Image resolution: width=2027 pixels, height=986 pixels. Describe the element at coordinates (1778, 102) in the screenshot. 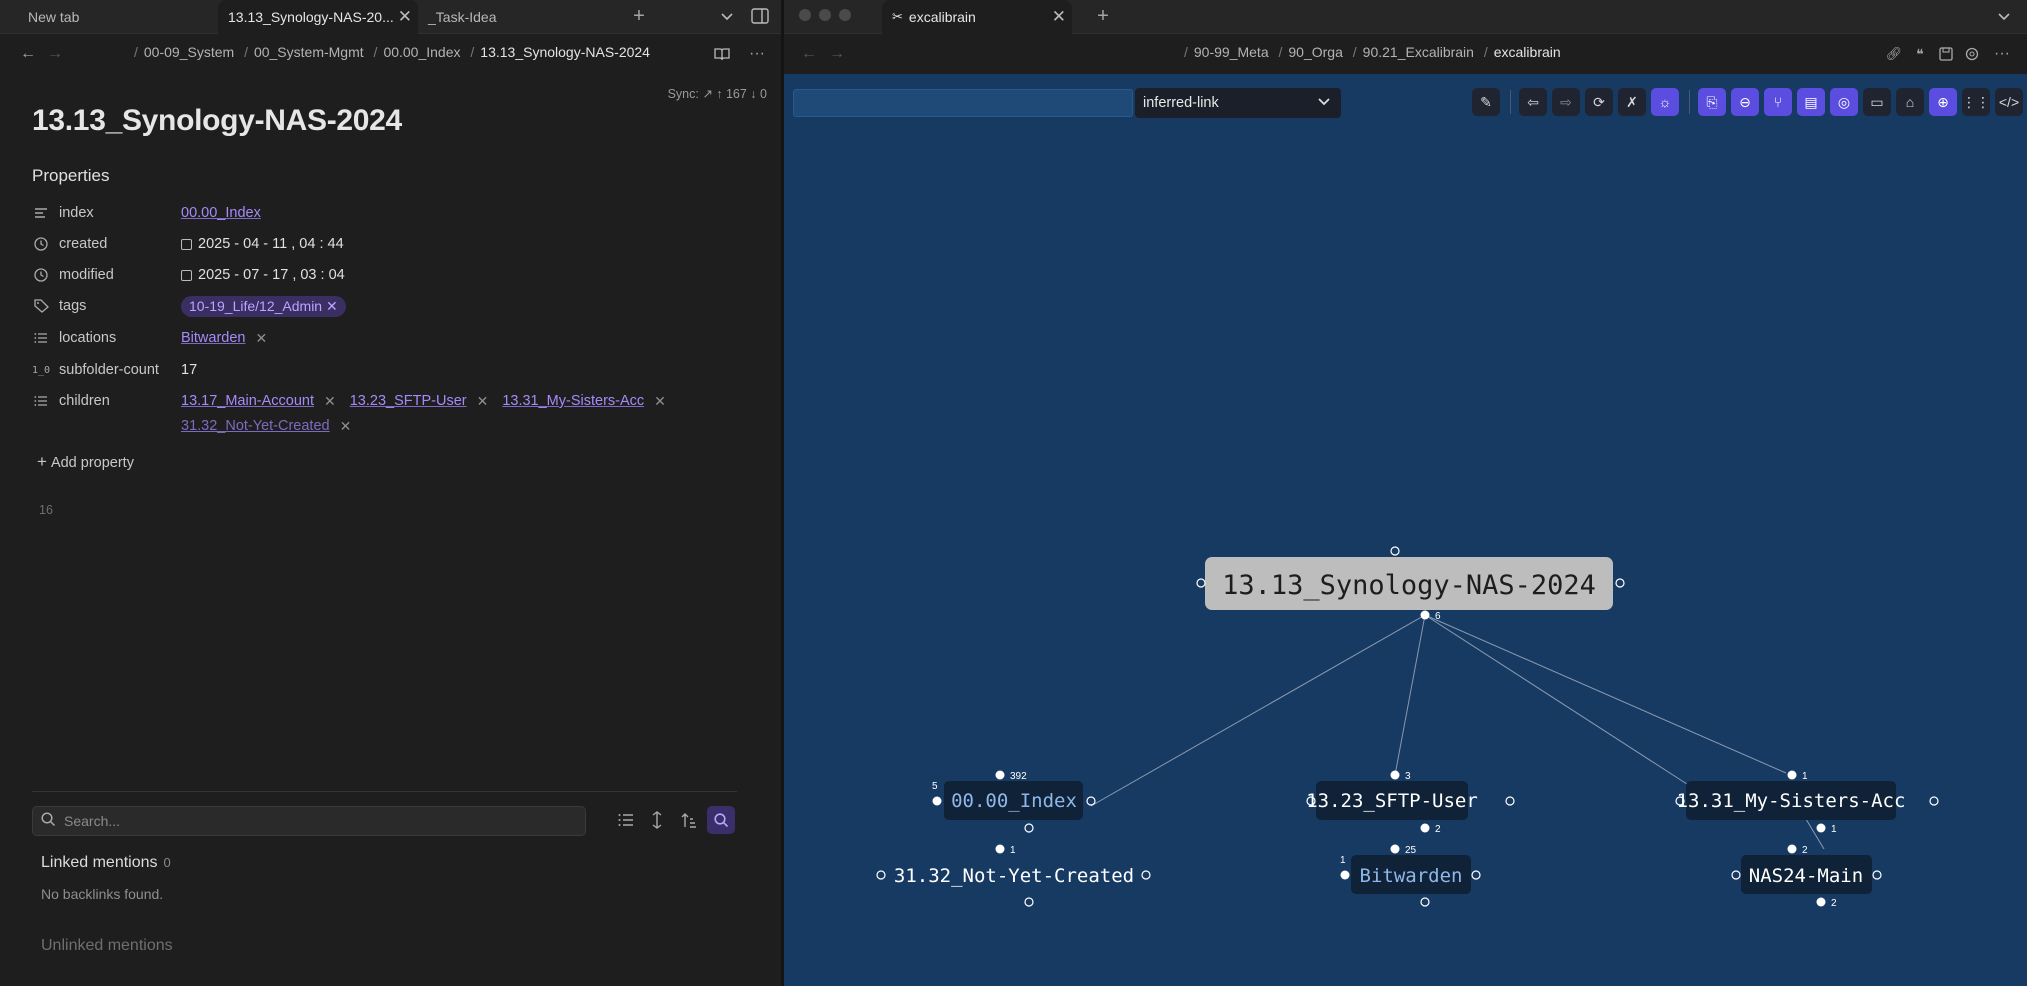

I see `inferred-branch-icon: ⑂` at that location.